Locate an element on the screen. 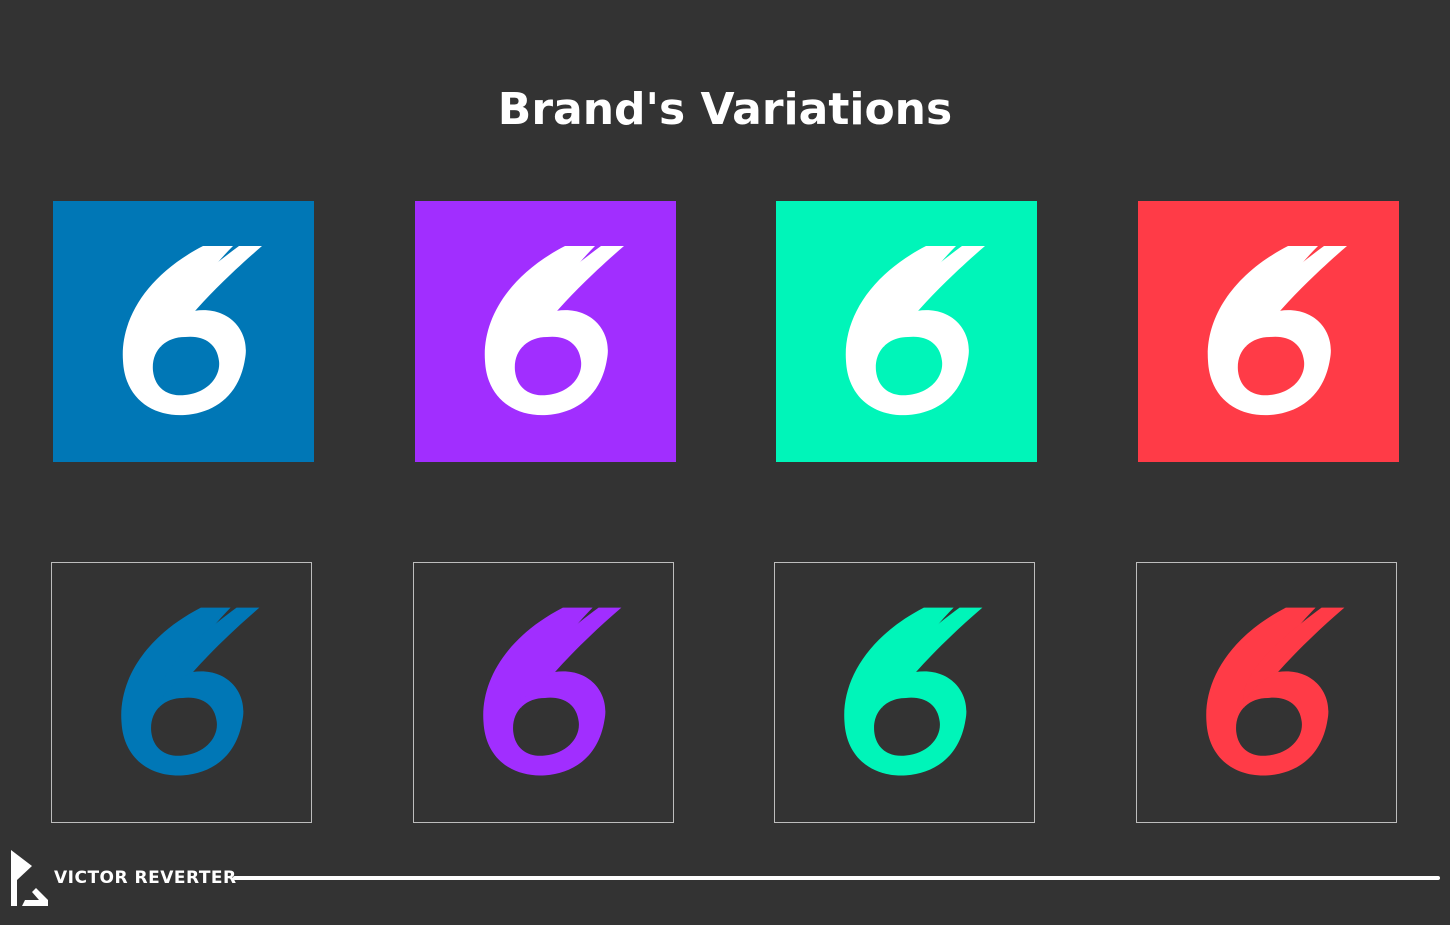 The height and width of the screenshot is (925, 1450). filled-tile-blue is located at coordinates (183, 331).